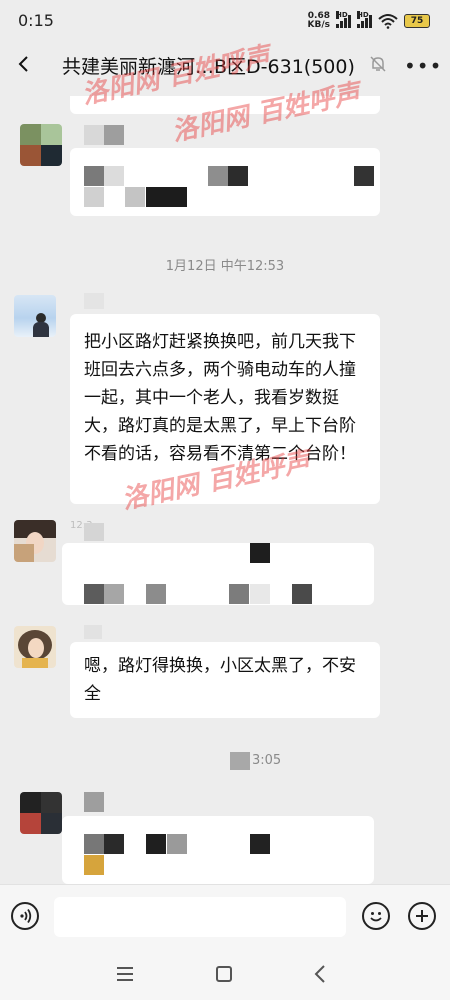 The height and width of the screenshot is (1000, 450). I want to click on voice-icon, so click(25, 916).